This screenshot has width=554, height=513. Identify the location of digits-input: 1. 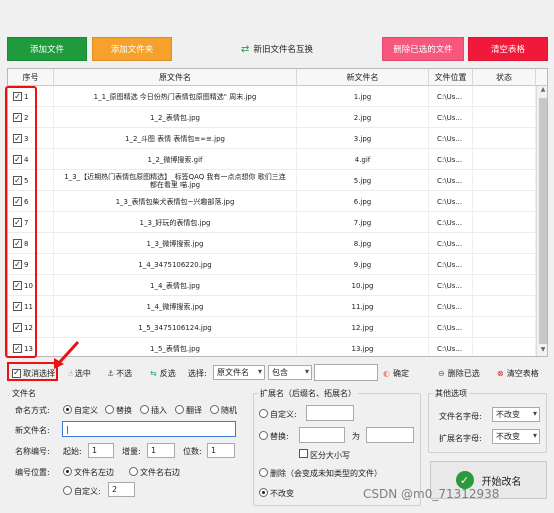
(221, 450).